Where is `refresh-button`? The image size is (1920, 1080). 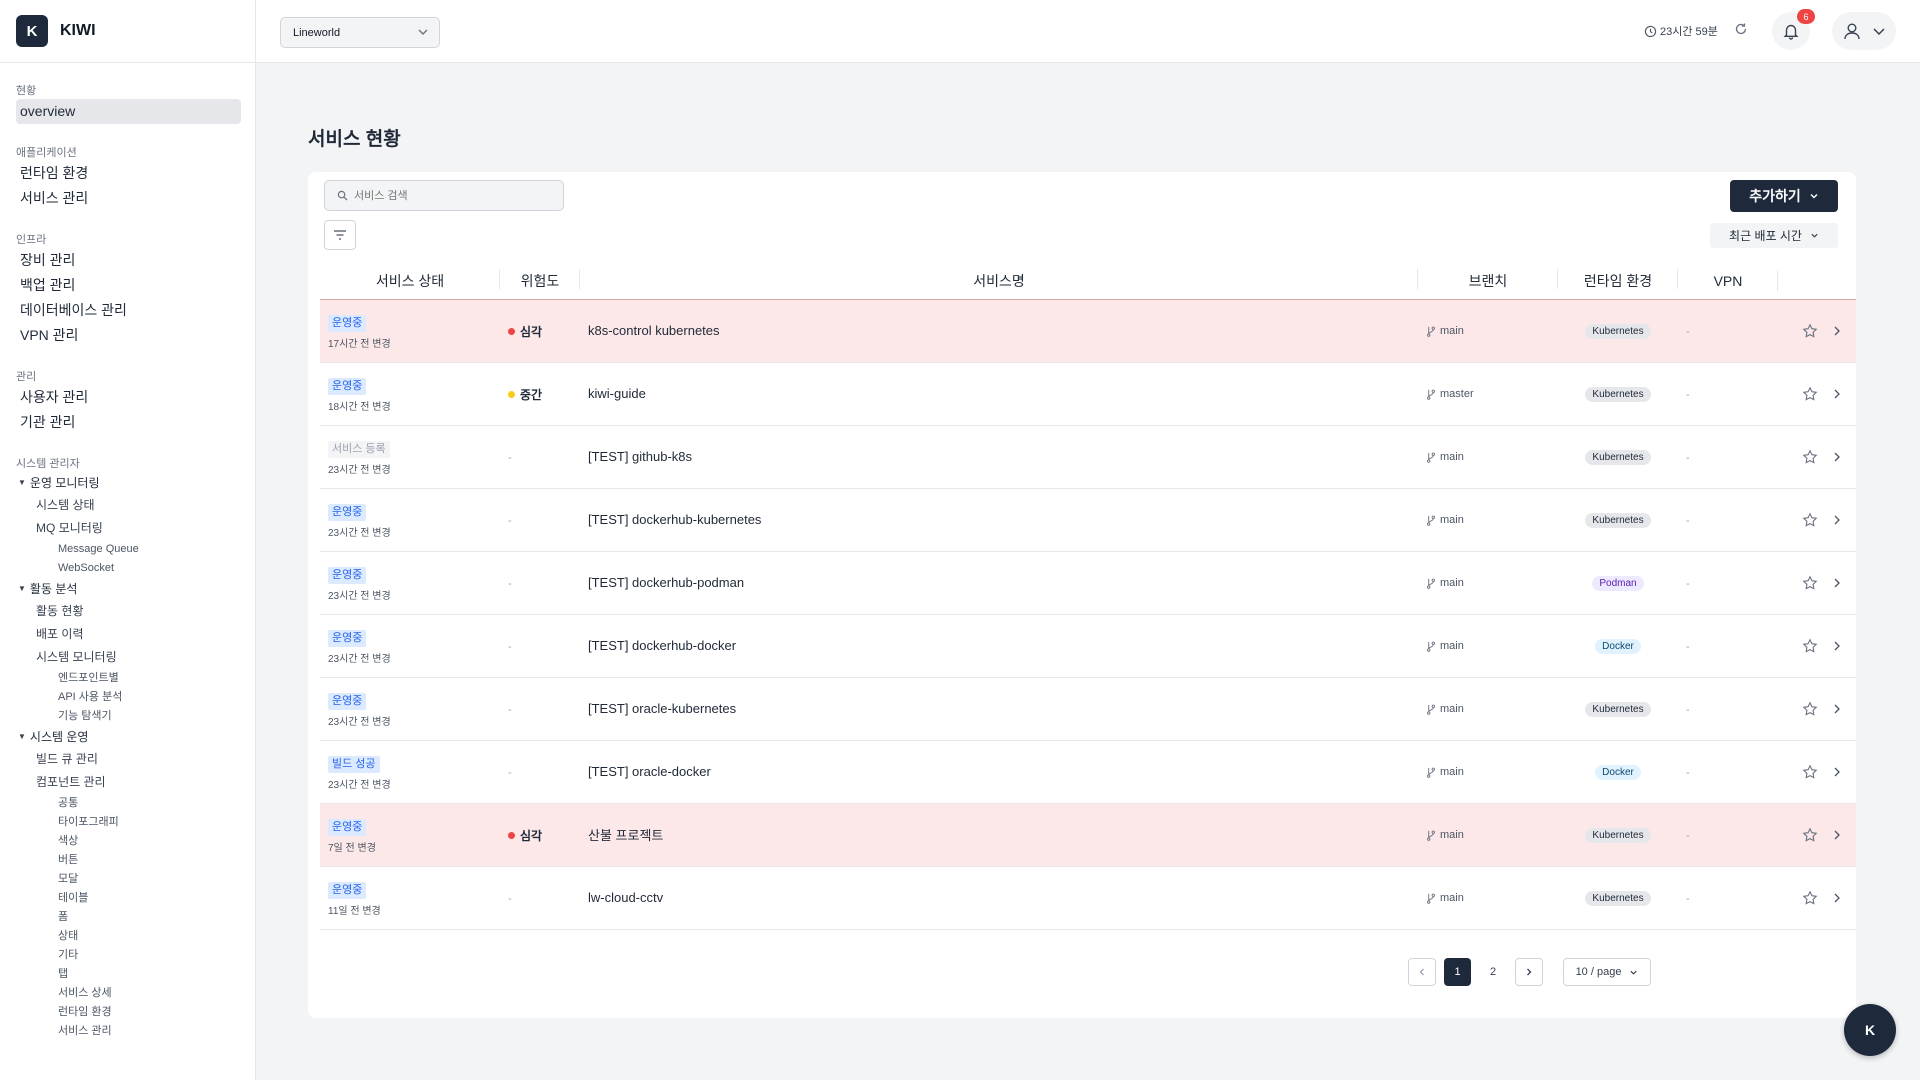
refresh-button is located at coordinates (1741, 31).